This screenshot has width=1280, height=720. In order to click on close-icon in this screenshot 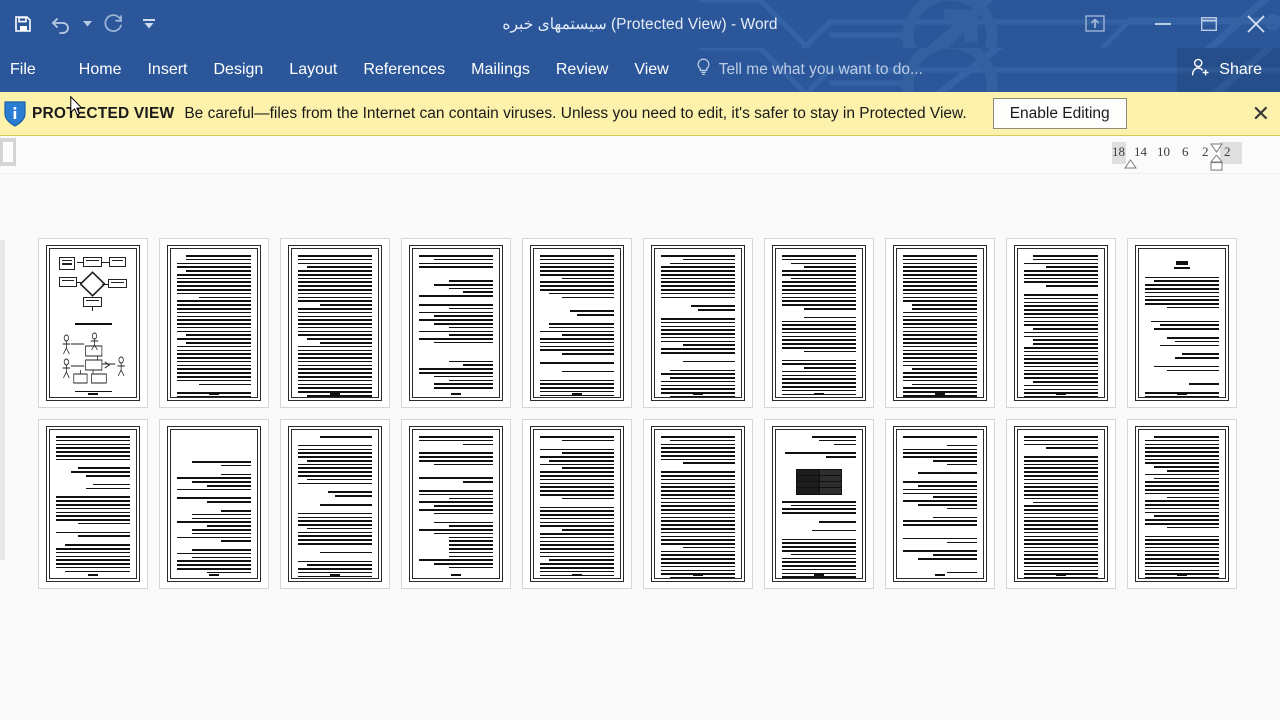, I will do `click(1256, 24)`.